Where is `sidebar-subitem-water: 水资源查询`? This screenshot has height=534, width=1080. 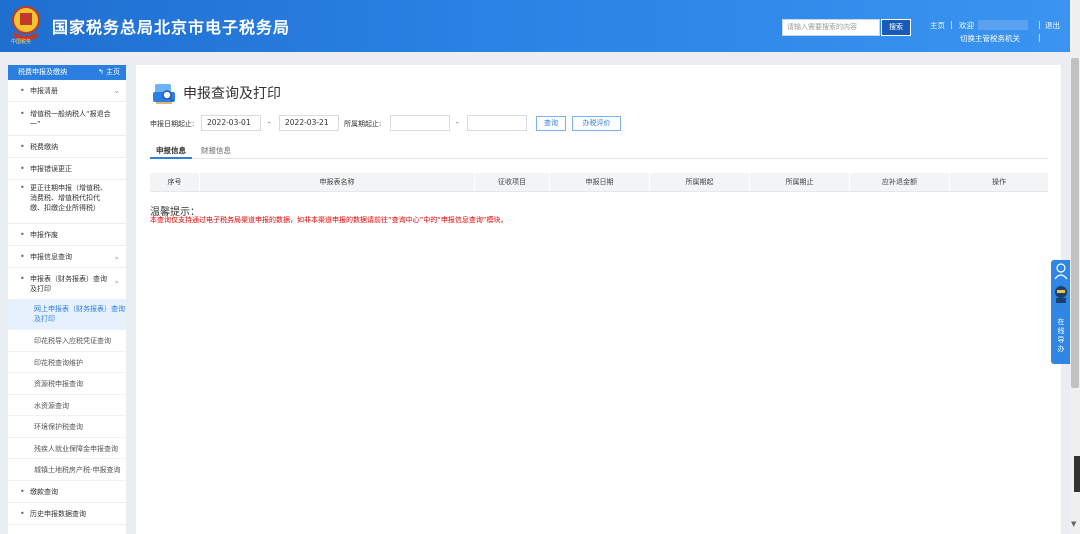 sidebar-subitem-water: 水资源查询 is located at coordinates (67, 405).